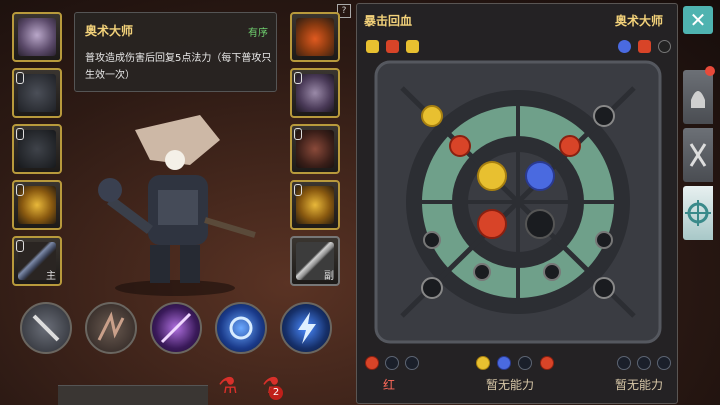  I want to click on character-model, so click(177, 205).